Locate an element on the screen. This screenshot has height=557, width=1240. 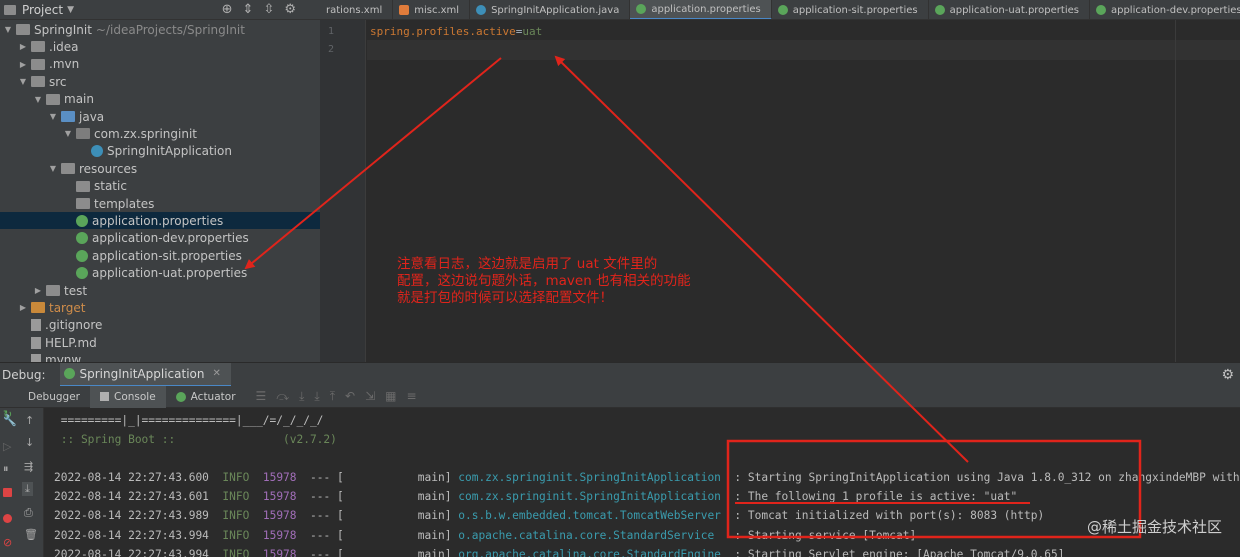
source-folder-icon is located at coordinates (68, 116).